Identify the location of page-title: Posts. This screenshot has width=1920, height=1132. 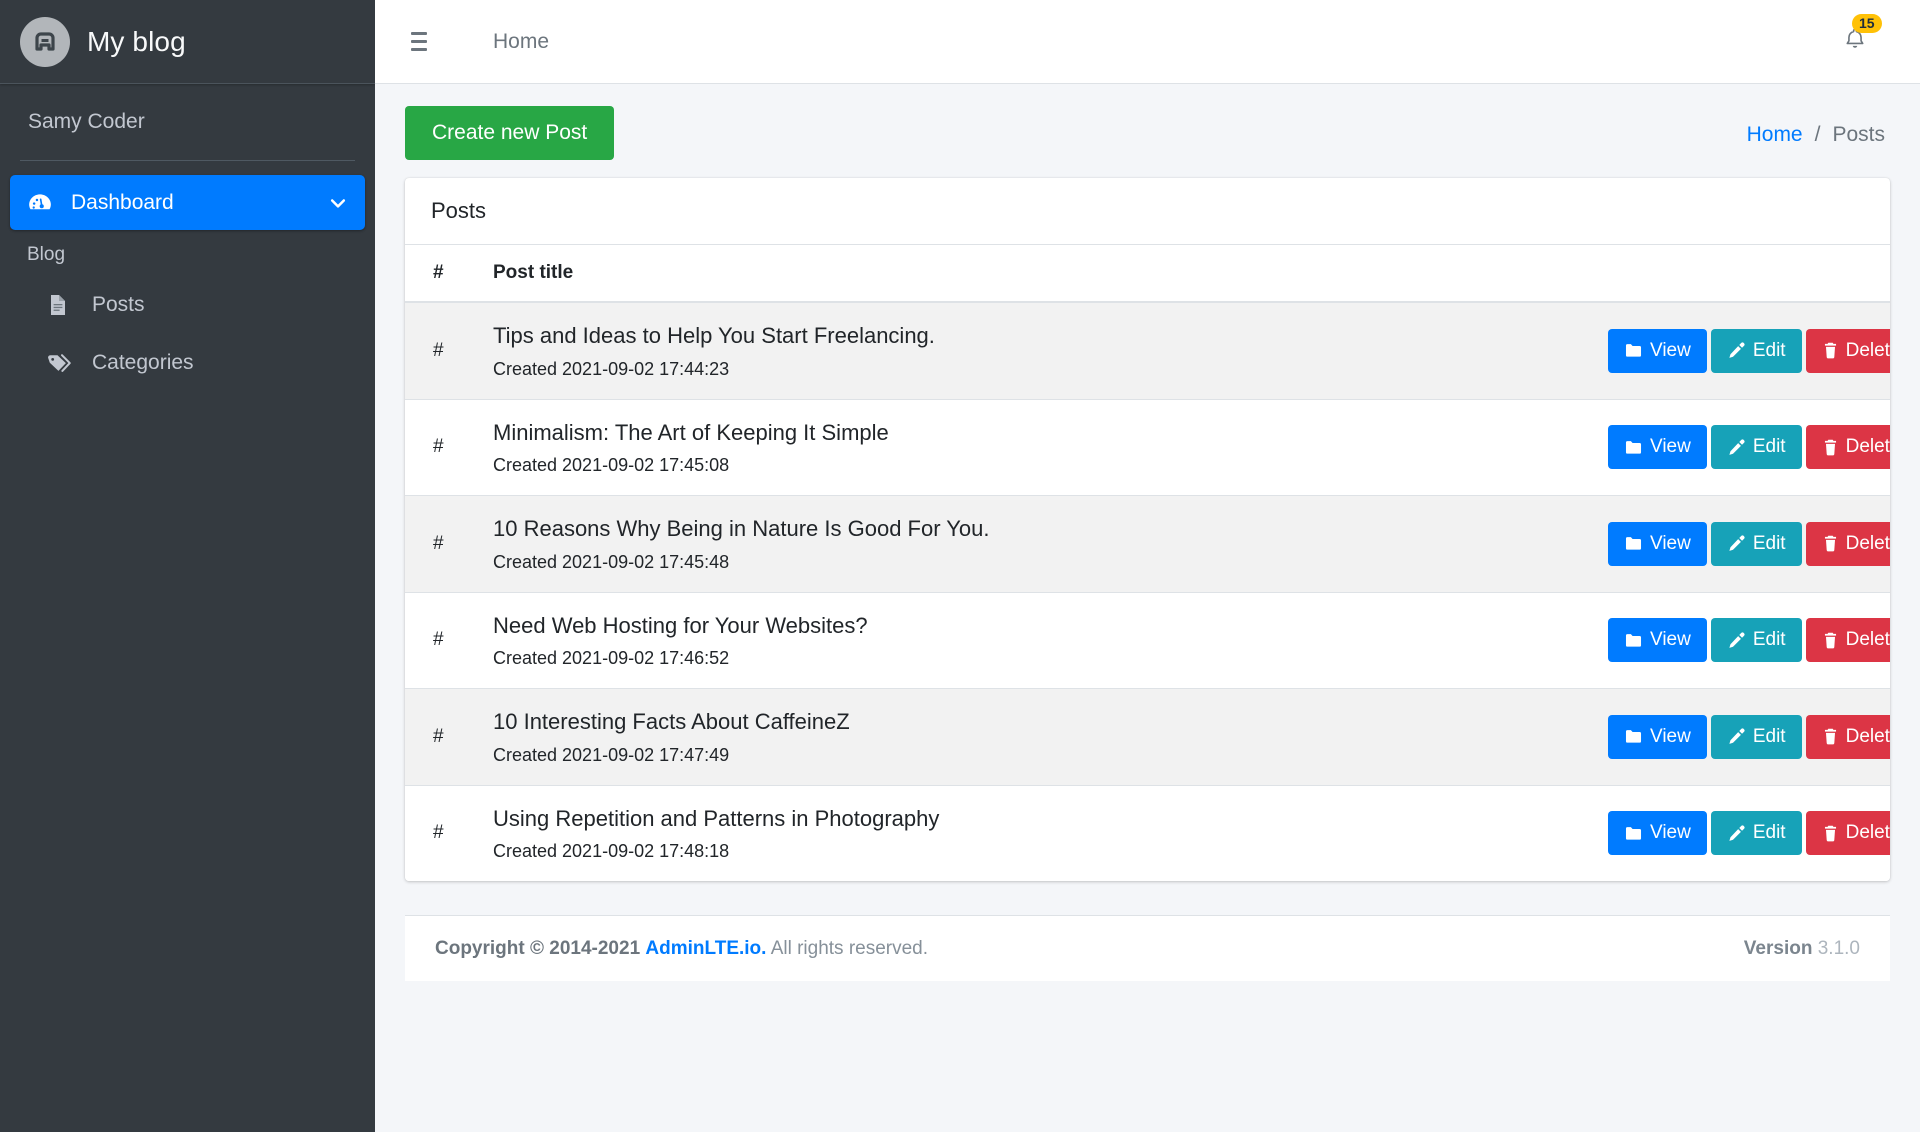
(459, 210).